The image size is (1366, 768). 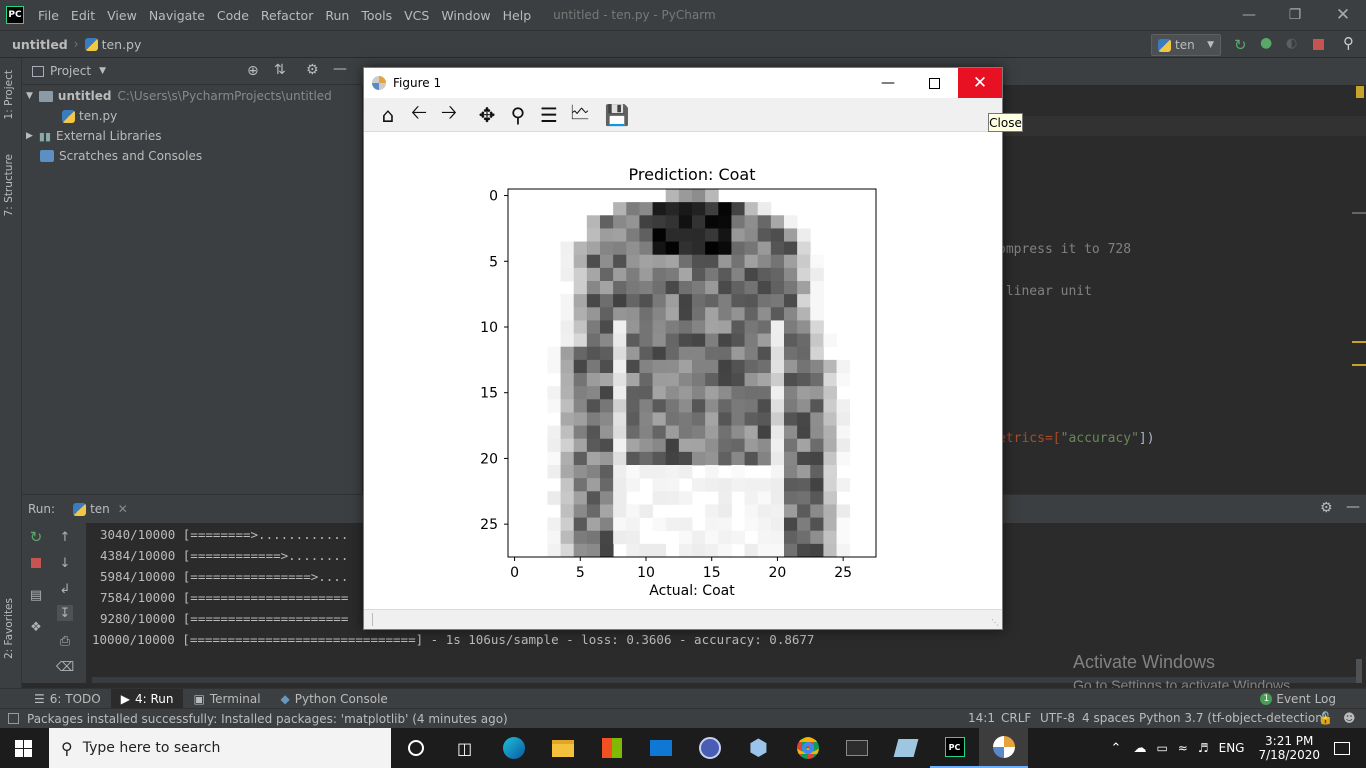 What do you see at coordinates (416, 15) in the screenshot?
I see `menu-vcs: VCS` at bounding box center [416, 15].